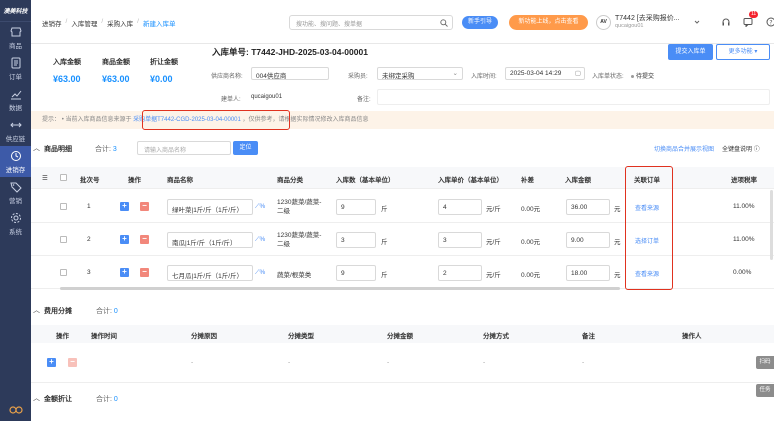 The width and height of the screenshot is (774, 421). Describe the element at coordinates (210, 240) in the screenshot. I see `product-name-field: 南瓜|1斤/斤（1斤/斤）` at that location.